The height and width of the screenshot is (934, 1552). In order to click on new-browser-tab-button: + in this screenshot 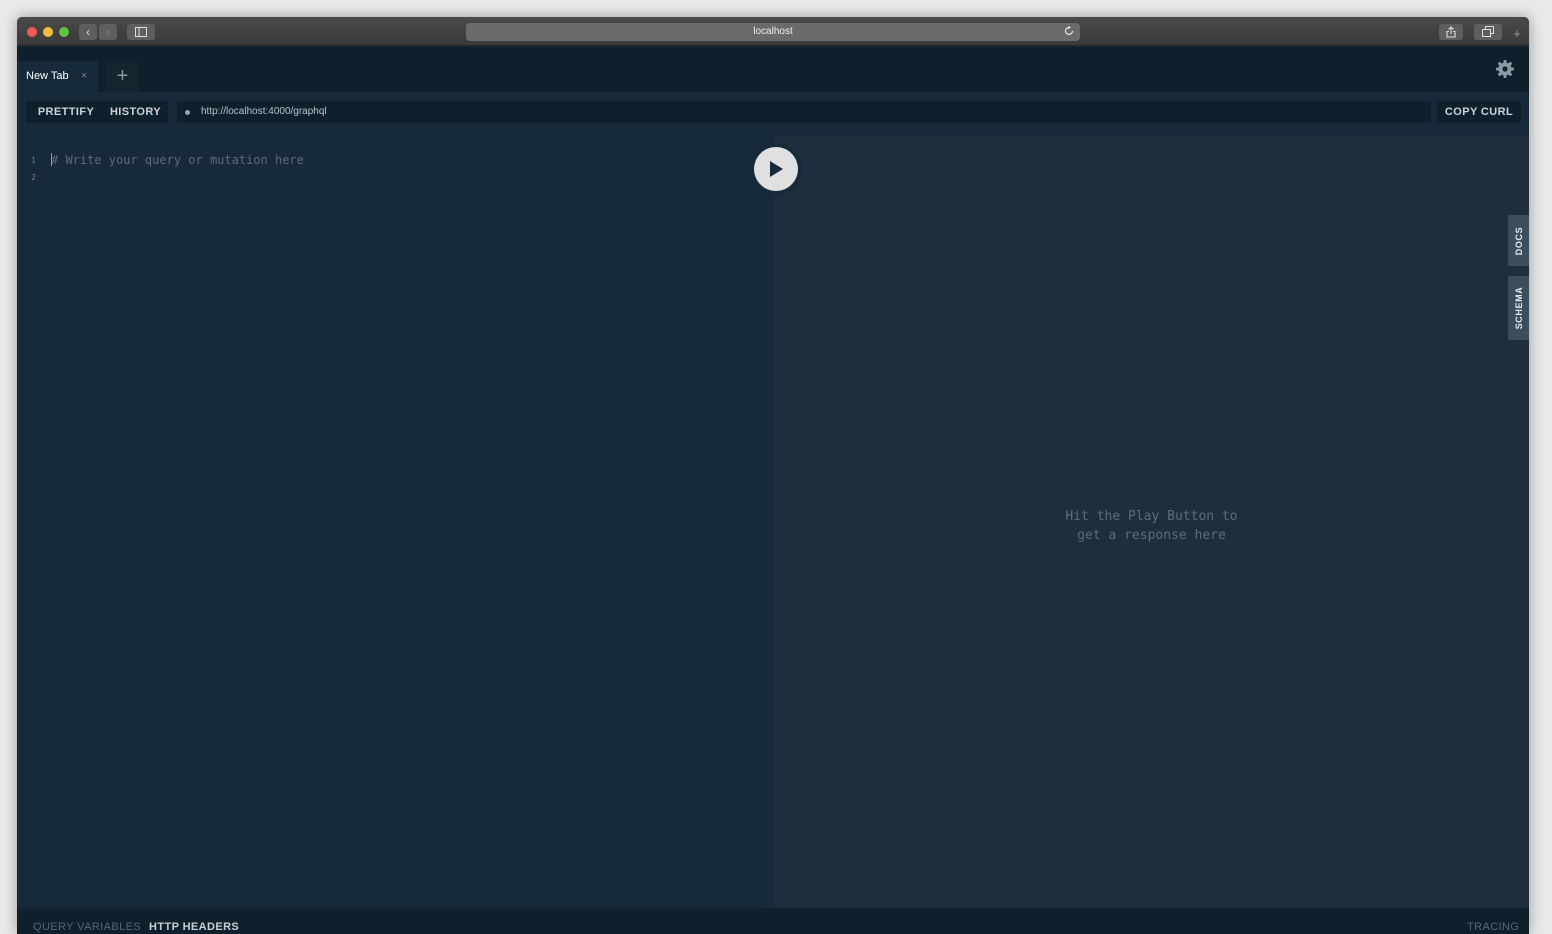, I will do `click(1517, 34)`.